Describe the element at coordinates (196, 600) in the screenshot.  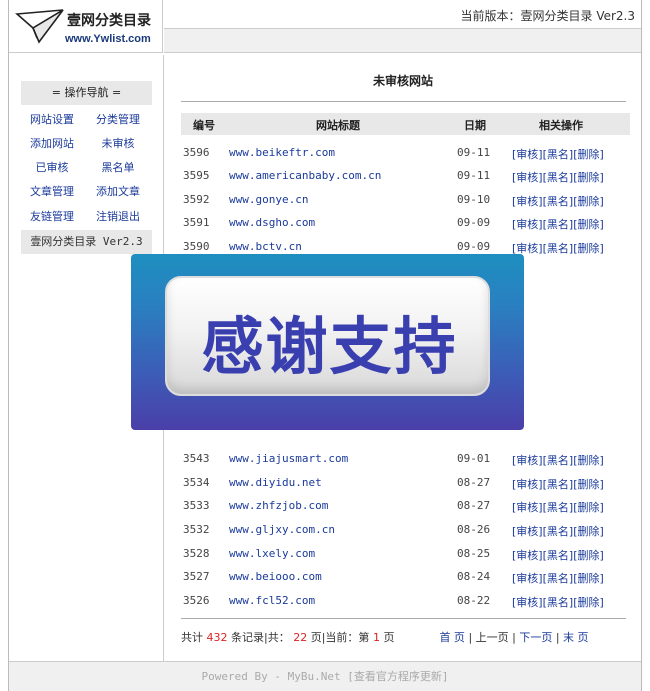
I see `row-id: 3526` at that location.